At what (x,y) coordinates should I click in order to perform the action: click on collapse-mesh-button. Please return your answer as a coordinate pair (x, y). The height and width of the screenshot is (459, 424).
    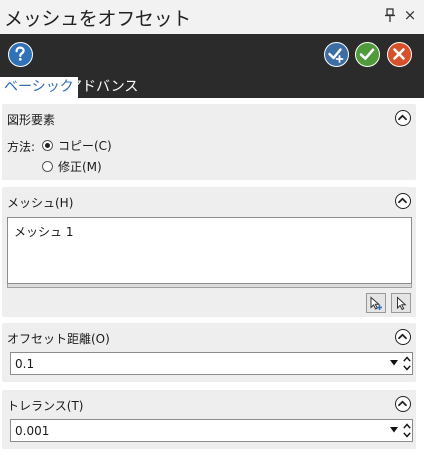
    Looking at the image, I should click on (403, 201).